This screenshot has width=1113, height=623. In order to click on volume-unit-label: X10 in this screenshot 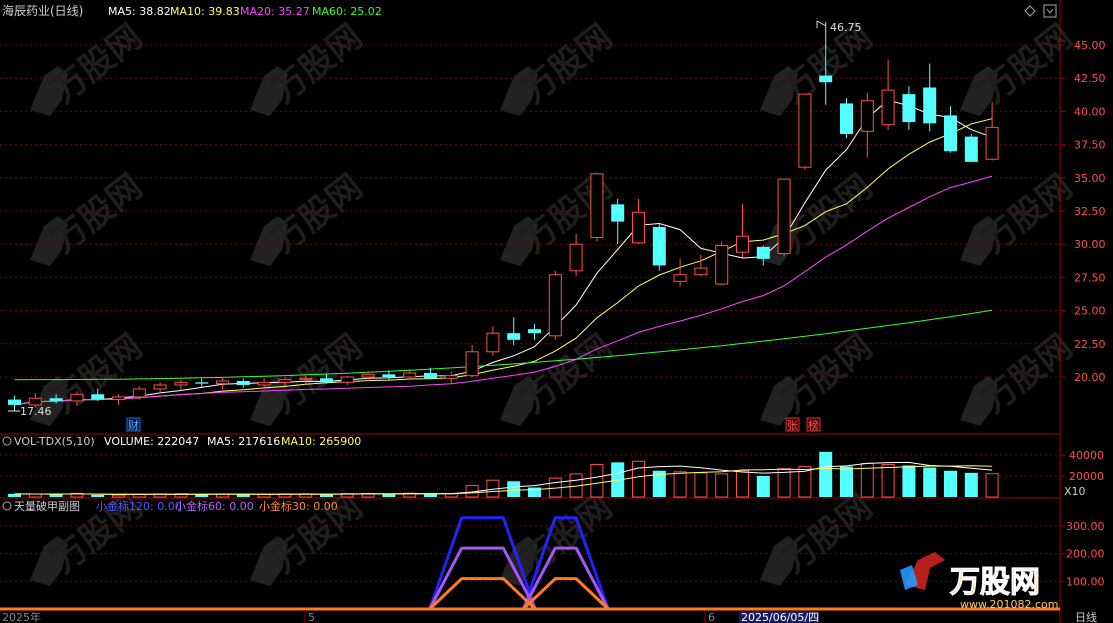, I will do `click(1075, 491)`.